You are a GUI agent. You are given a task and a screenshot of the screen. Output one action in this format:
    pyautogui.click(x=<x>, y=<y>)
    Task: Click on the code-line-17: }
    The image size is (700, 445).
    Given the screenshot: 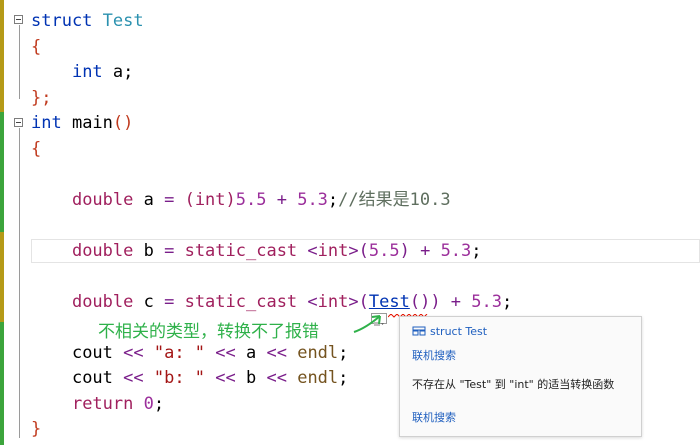 What is the action you would take?
    pyautogui.click(x=36, y=429)
    